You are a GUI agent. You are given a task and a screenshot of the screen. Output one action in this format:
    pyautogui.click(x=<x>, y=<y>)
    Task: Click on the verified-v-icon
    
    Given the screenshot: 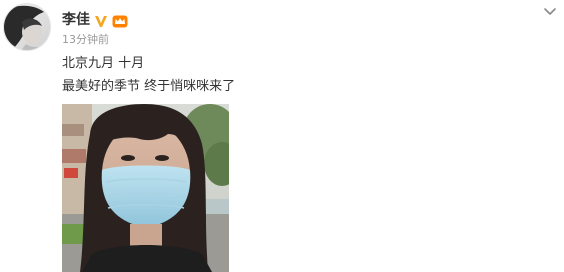 What is the action you would take?
    pyautogui.click(x=101, y=20)
    